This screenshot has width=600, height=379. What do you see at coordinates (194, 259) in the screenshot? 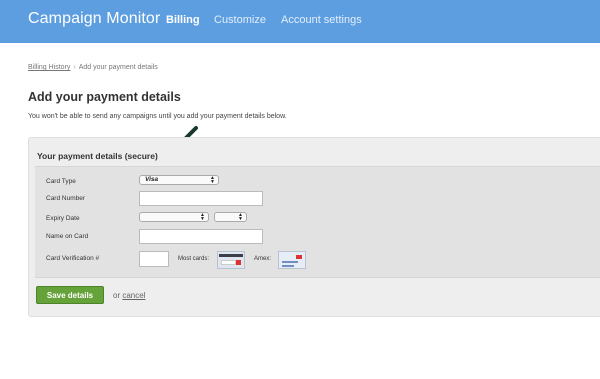
I see `most-cards-label: Most cards:` at bounding box center [194, 259].